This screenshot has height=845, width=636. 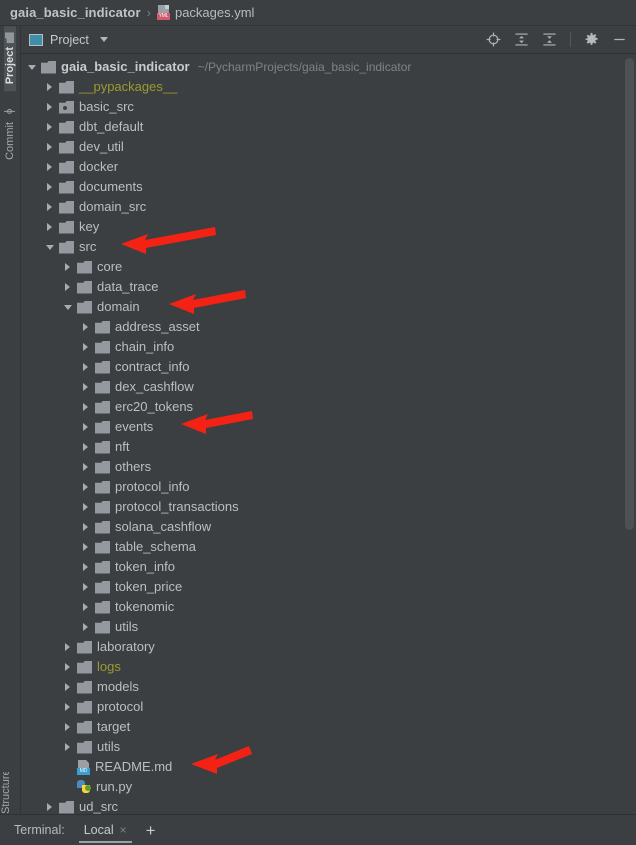 I want to click on tree-row-documents: documents, so click(x=328, y=187).